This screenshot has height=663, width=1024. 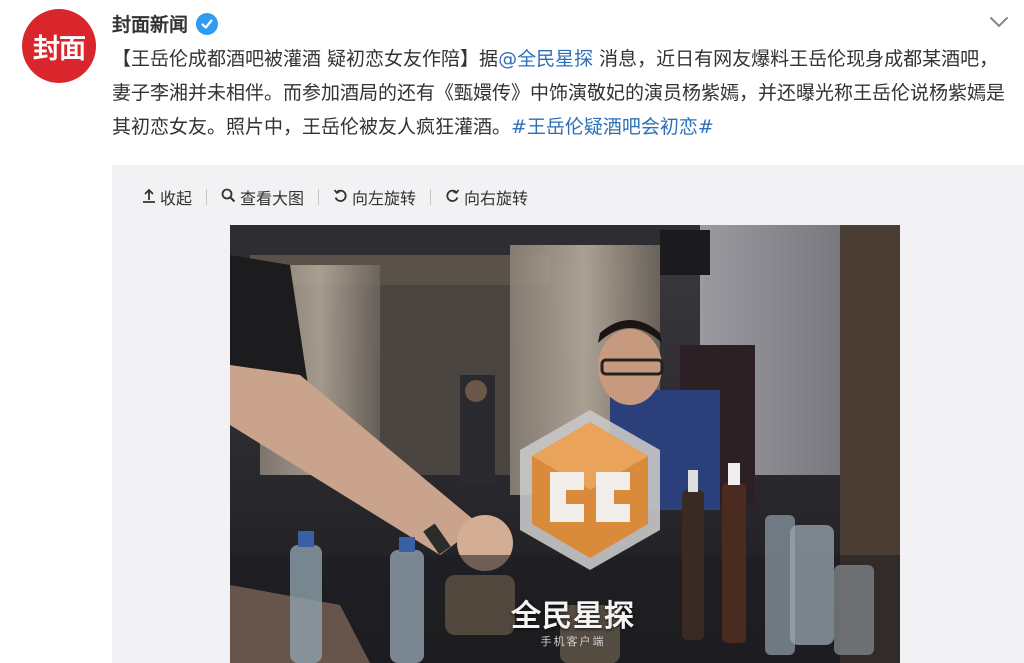 I want to click on collapse-button: 收起, so click(x=167, y=197).